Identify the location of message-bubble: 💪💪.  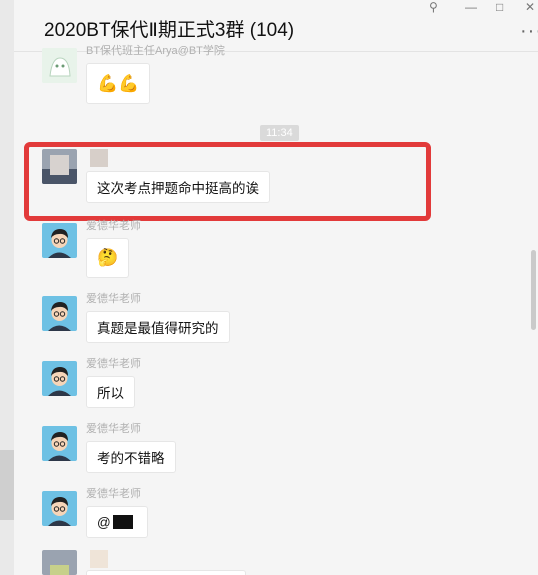
(118, 83).